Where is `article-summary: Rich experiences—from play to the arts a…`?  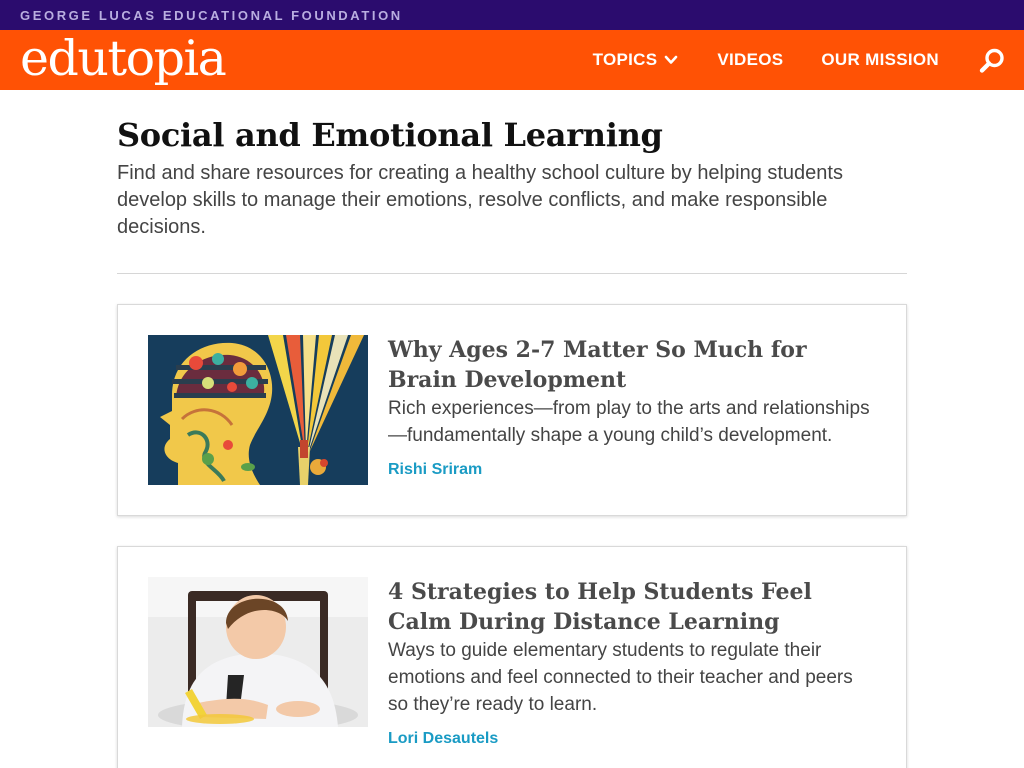
article-summary: Rich experiences—from play to the arts a… is located at coordinates (629, 422).